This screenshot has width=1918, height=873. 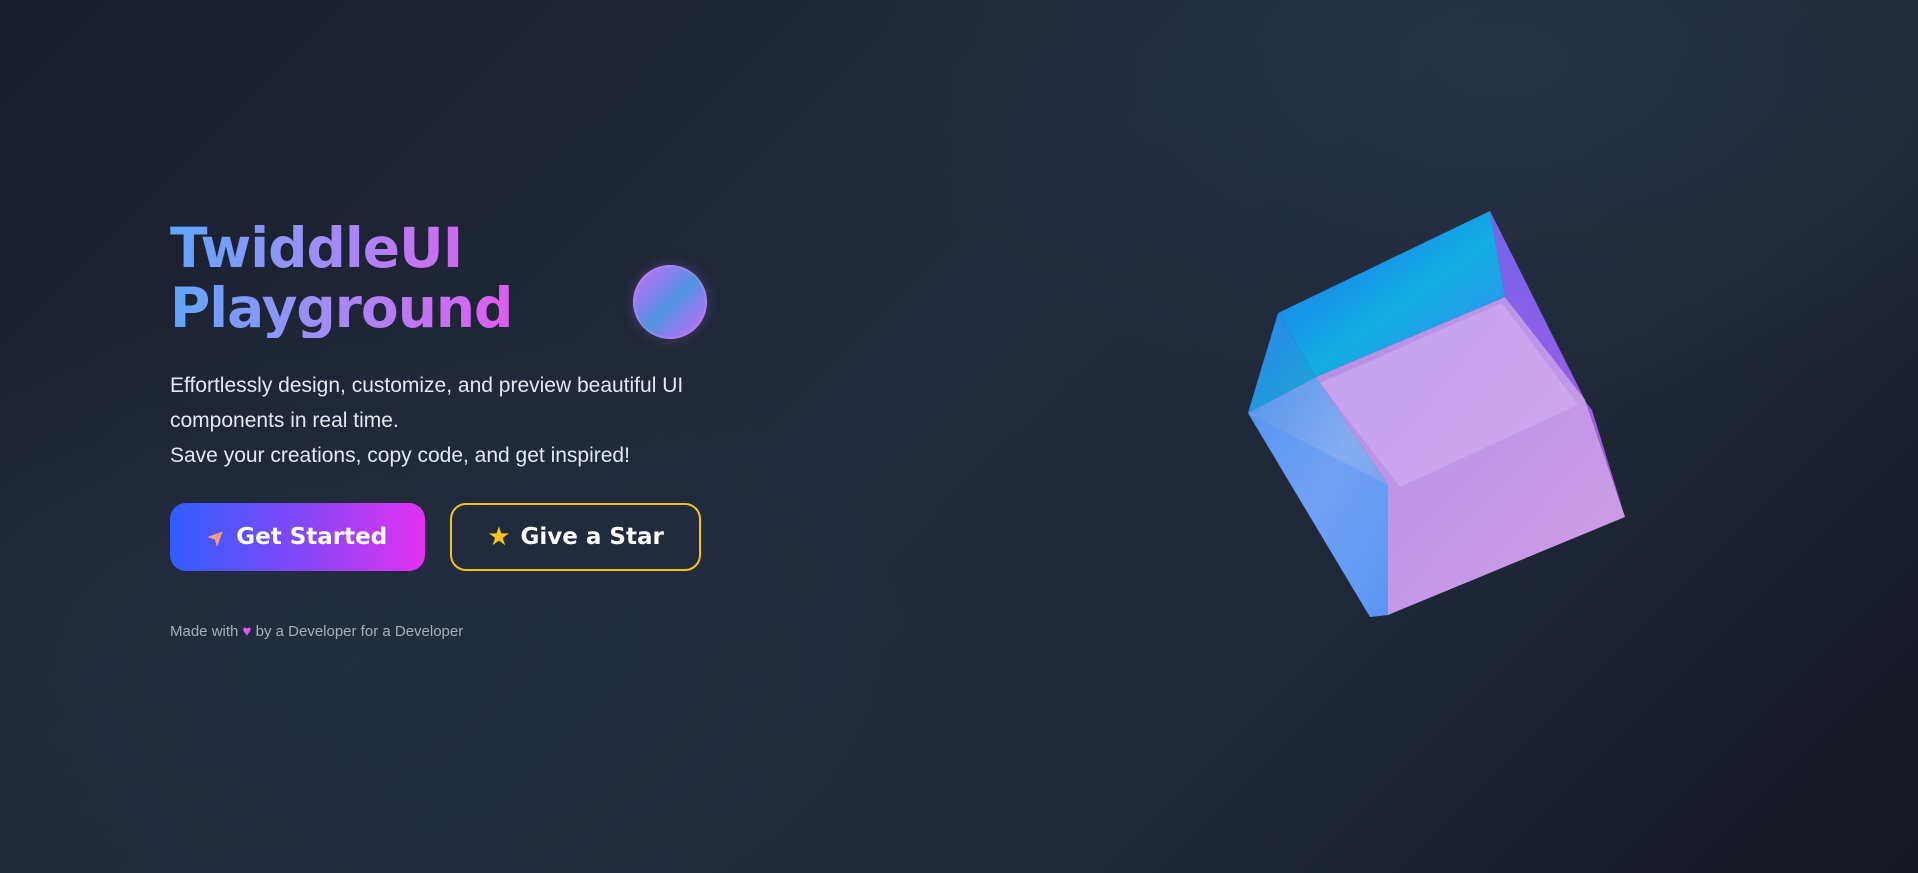 I want to click on give-star-label: Give a Star, so click(x=592, y=537).